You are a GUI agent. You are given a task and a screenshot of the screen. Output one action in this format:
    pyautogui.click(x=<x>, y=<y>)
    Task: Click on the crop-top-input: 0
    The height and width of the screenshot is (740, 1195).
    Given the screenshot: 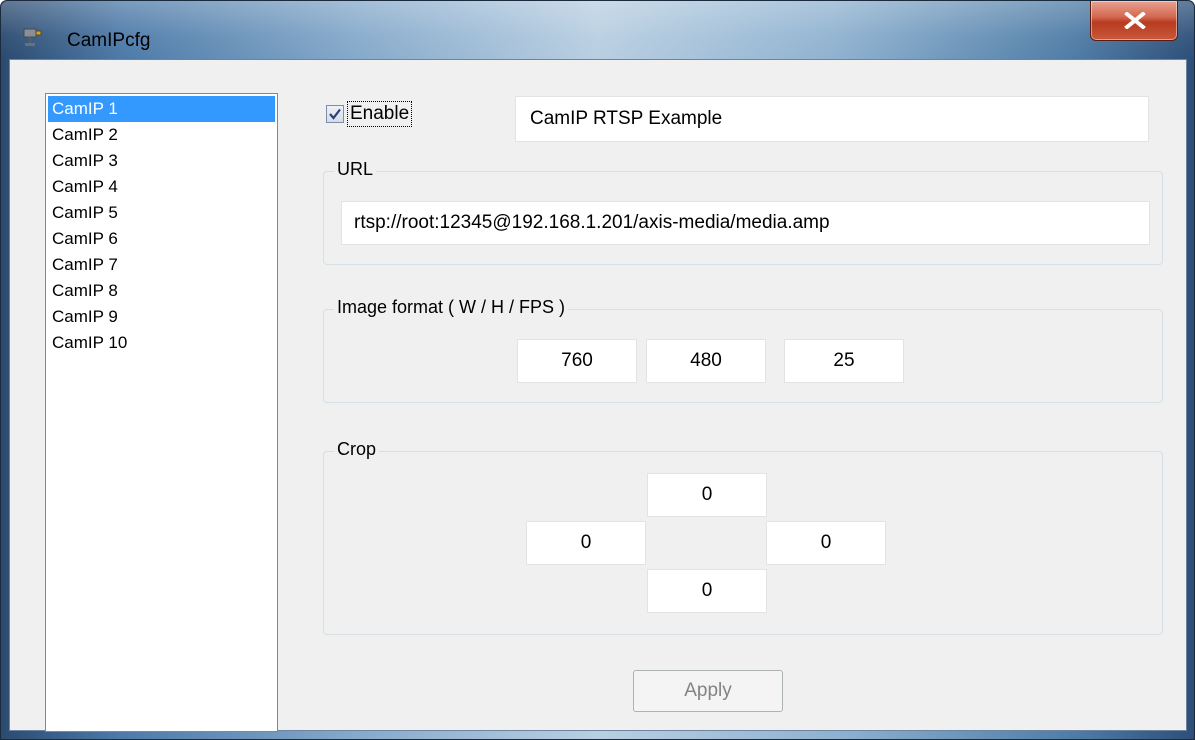 What is the action you would take?
    pyautogui.click(x=707, y=495)
    